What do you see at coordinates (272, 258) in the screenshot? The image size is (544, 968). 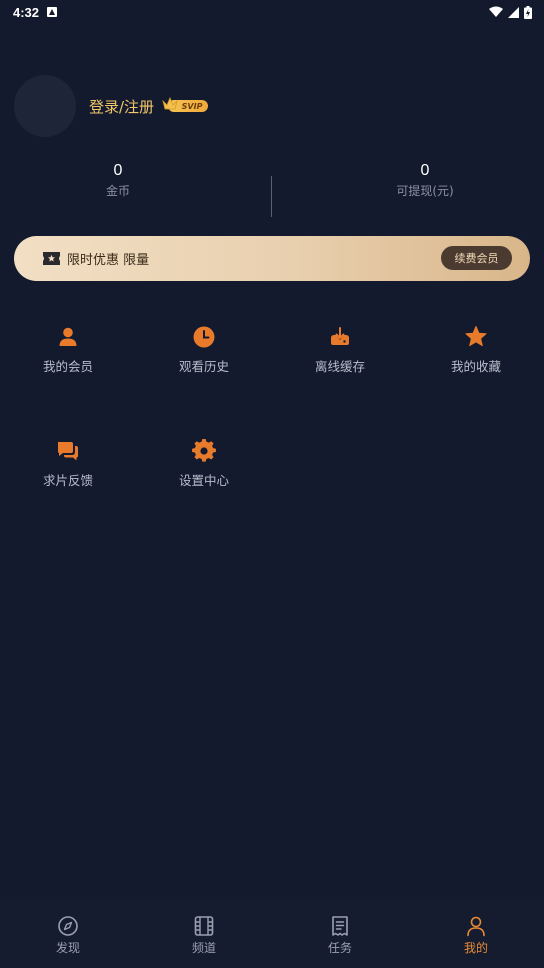 I see `promo-banner: 限时优惠 限量 续费会员` at bounding box center [272, 258].